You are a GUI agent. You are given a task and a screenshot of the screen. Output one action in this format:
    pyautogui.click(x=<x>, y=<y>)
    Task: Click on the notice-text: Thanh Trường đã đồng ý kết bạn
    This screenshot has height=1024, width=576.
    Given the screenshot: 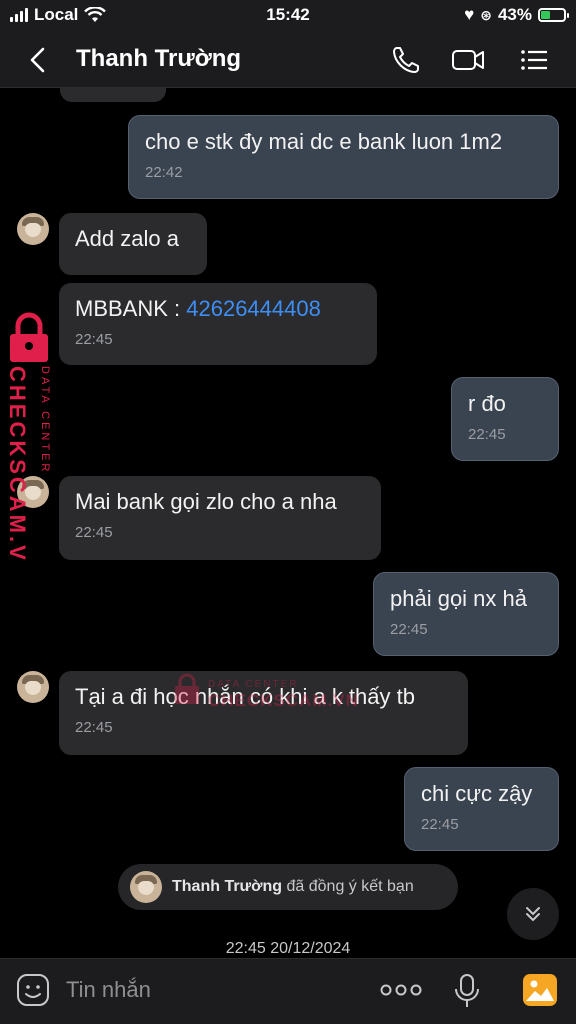 What is the action you would take?
    pyautogui.click(x=293, y=887)
    